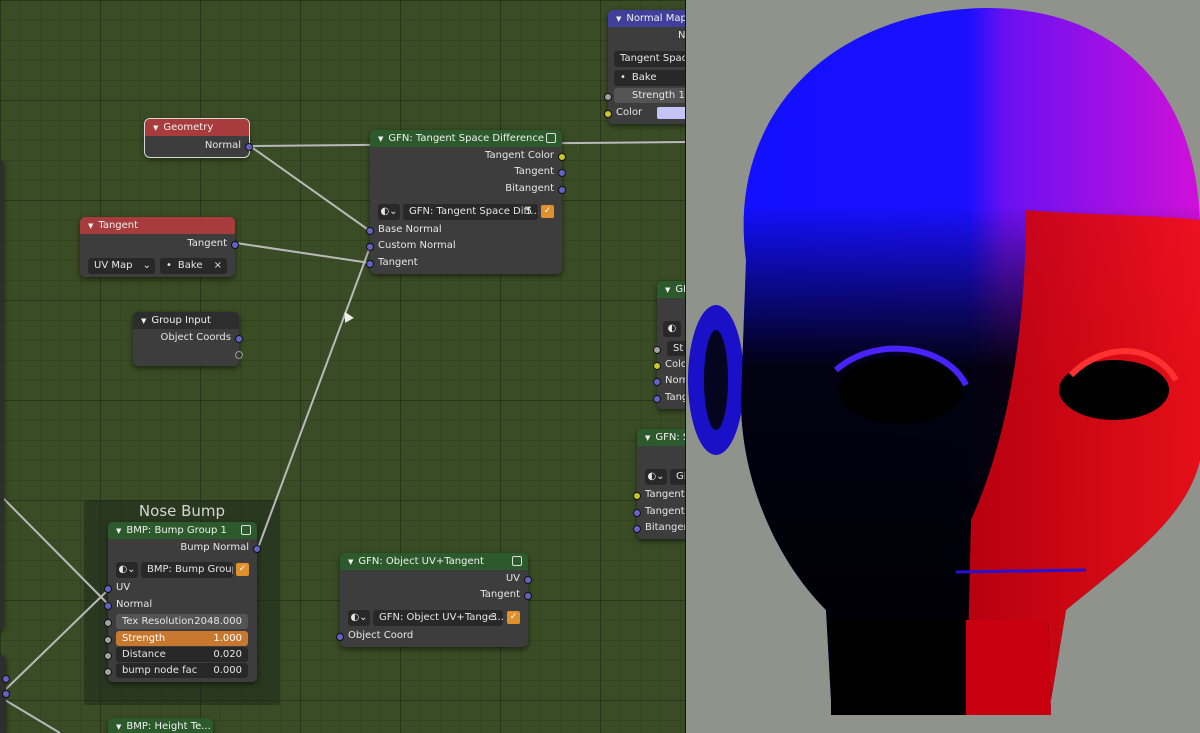 The width and height of the screenshot is (1200, 733). Describe the element at coordinates (672, 329) in the screenshot. I see `datablock-browse-icon: ◐` at that location.